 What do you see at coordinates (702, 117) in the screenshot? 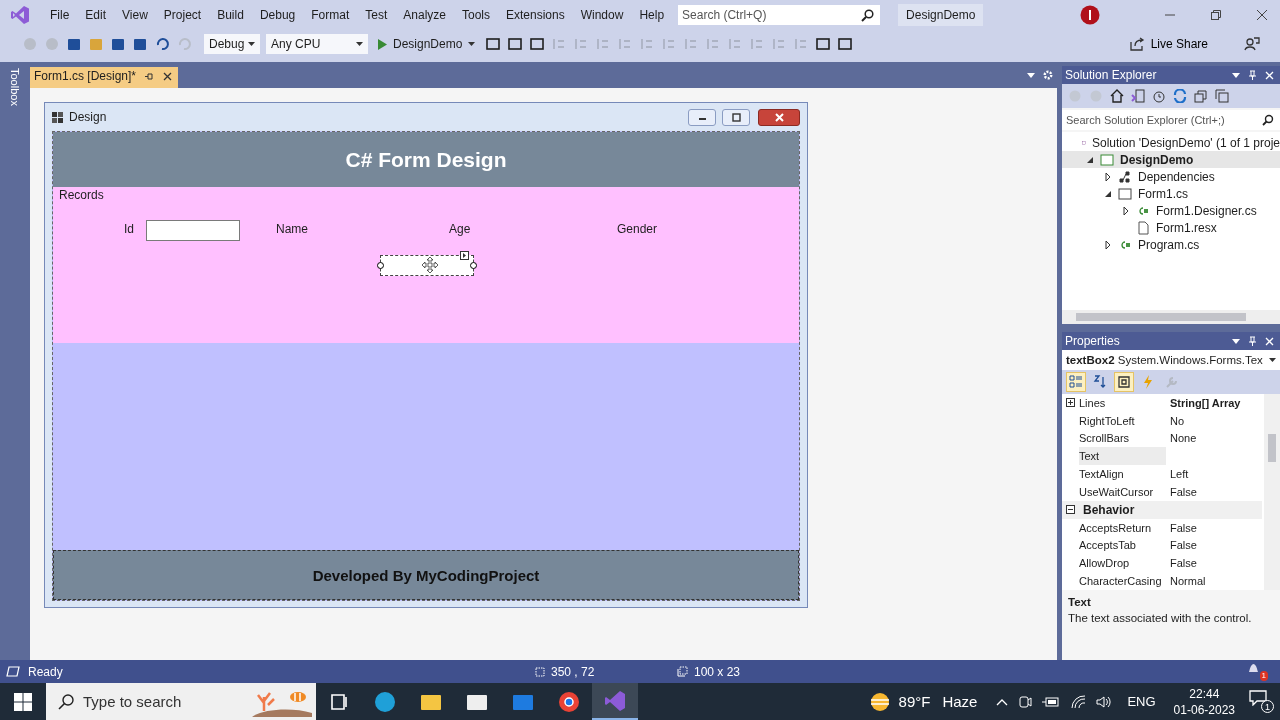
I see `minimize-button` at bounding box center [702, 117].